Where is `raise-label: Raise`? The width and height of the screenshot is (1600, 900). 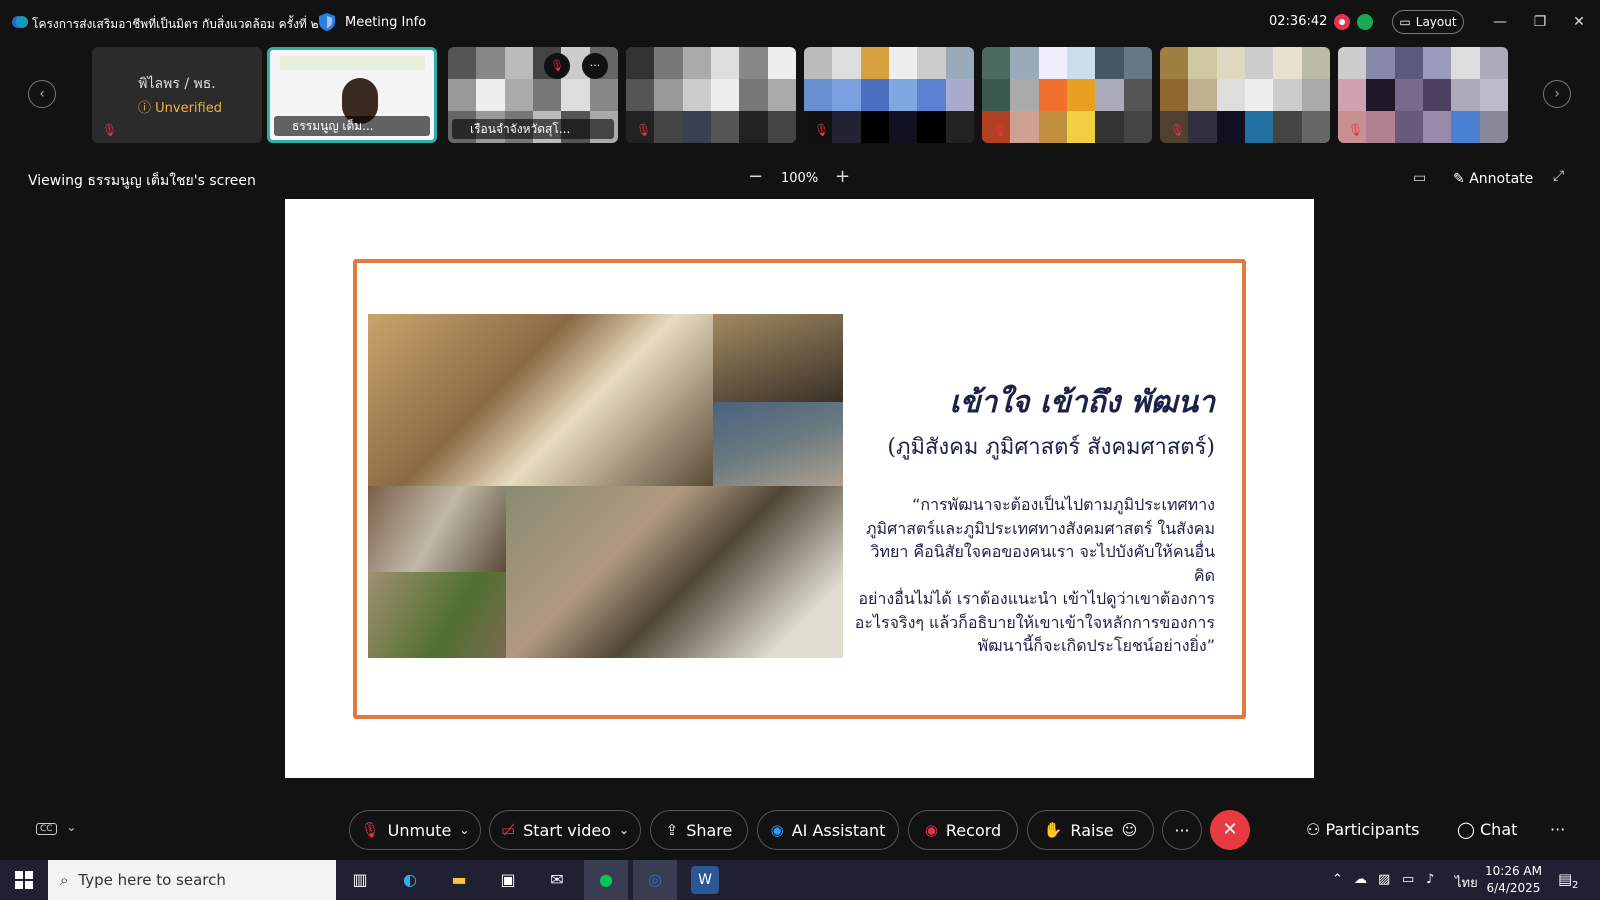
raise-label: Raise is located at coordinates (1092, 830).